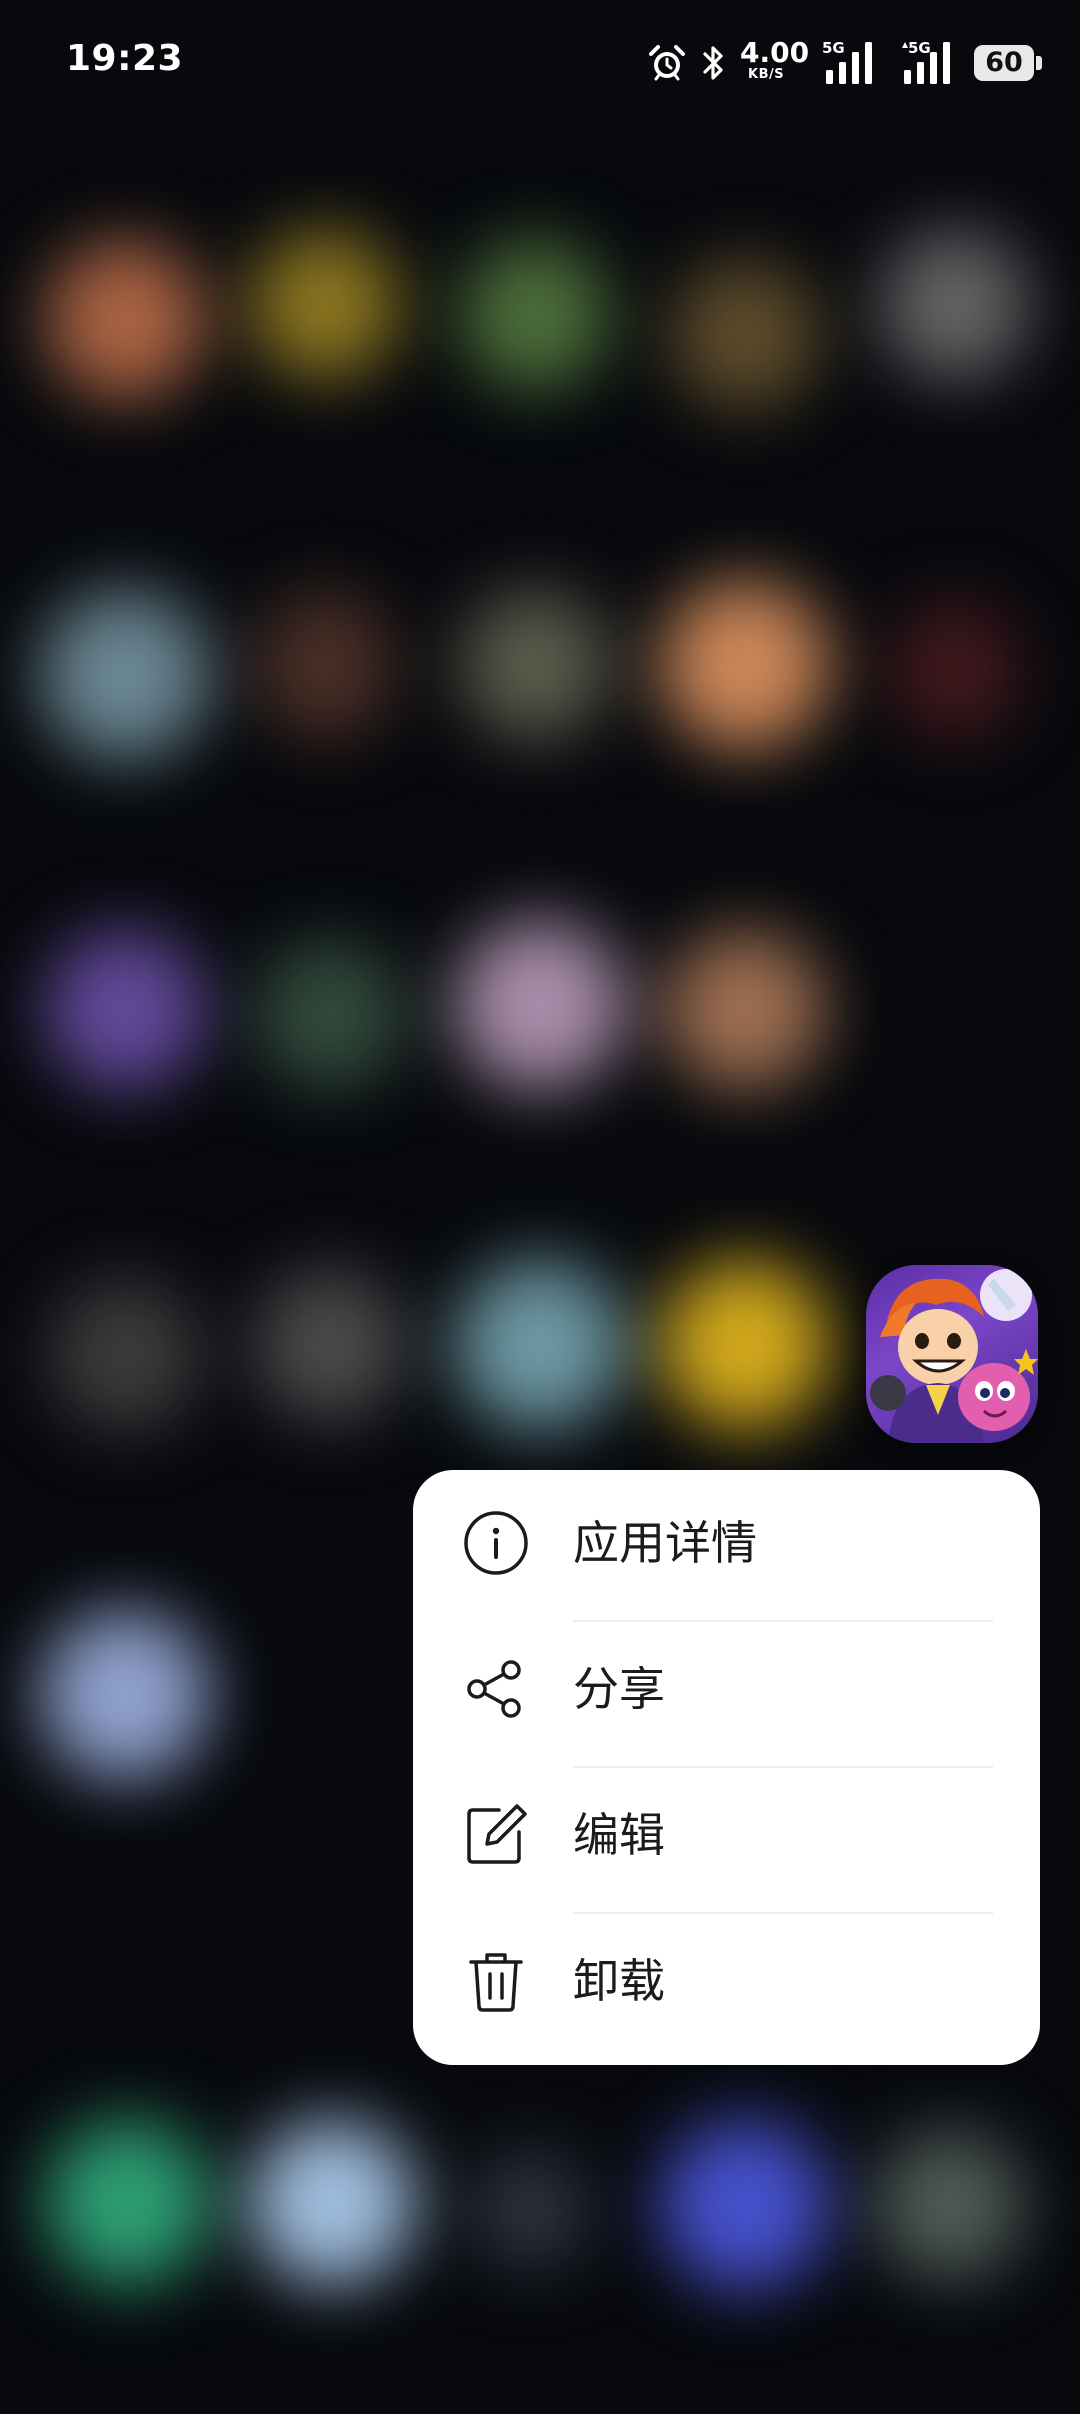 Image resolution: width=1080 pixels, height=2414 pixels. I want to click on status-time: 19:23, so click(125, 58).